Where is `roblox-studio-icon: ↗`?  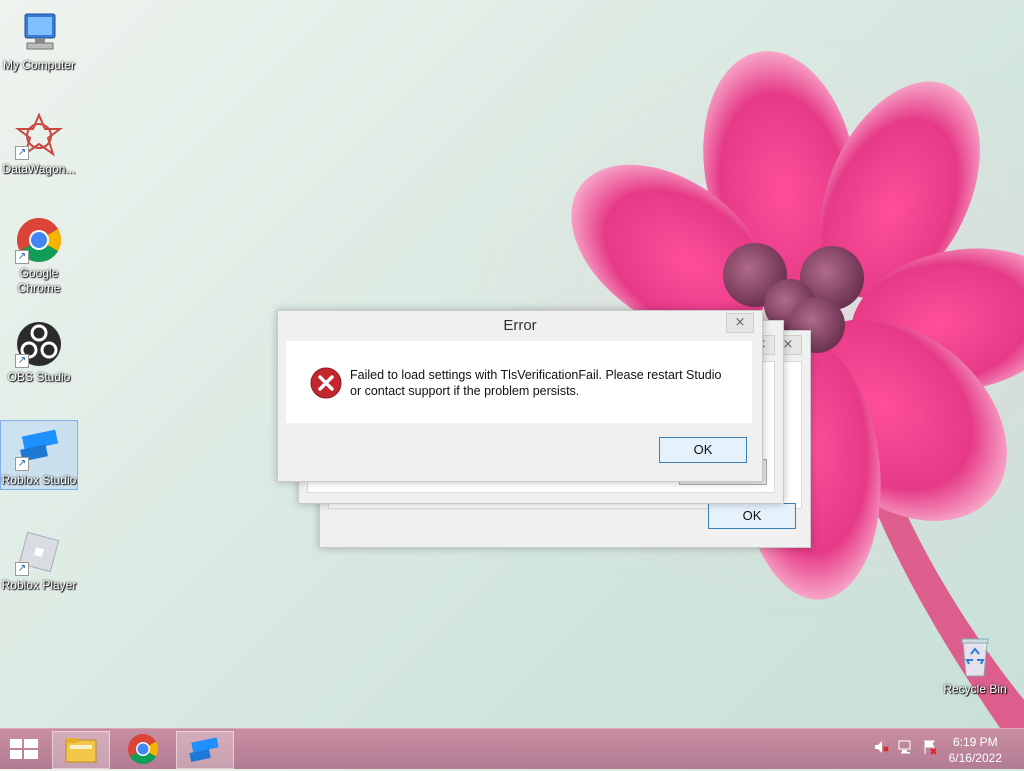 roblox-studio-icon: ↗ is located at coordinates (39, 447).